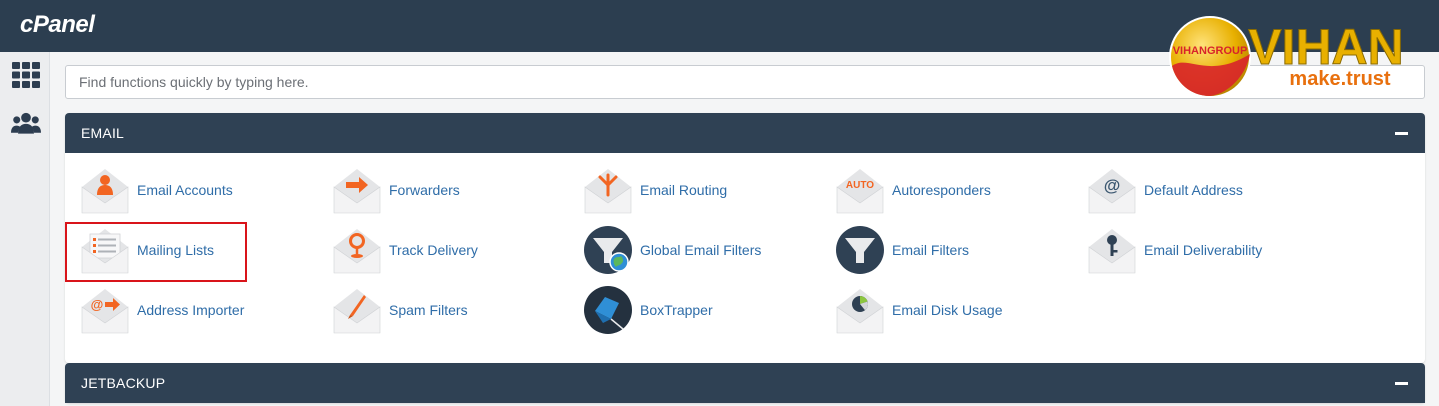  What do you see at coordinates (105, 310) in the screenshot?
I see `address-importer-icon: @` at bounding box center [105, 310].